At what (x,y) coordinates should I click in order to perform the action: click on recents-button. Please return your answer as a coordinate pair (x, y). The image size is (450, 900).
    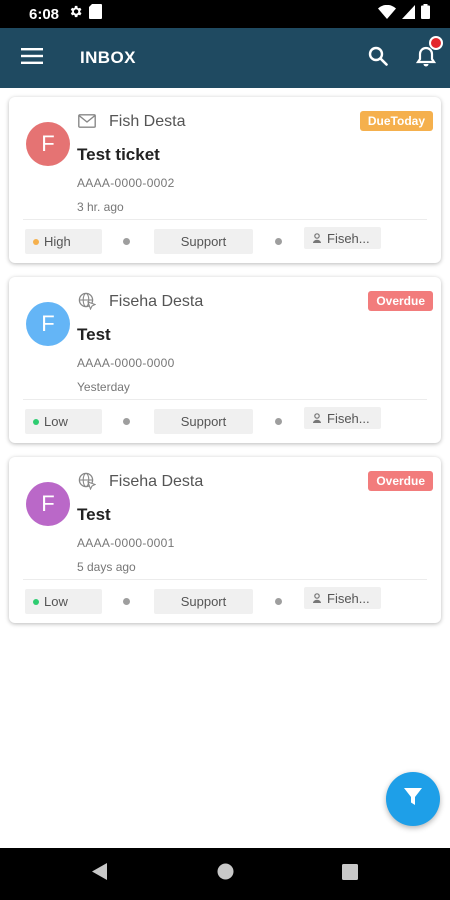
    Looking at the image, I should click on (350, 874).